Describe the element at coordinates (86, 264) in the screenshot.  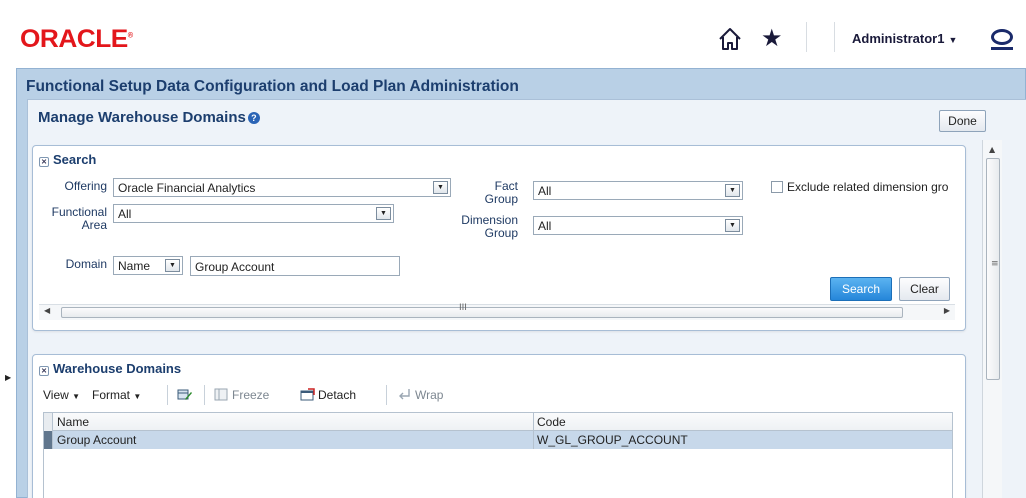
I see `domain-label: Domain` at that location.